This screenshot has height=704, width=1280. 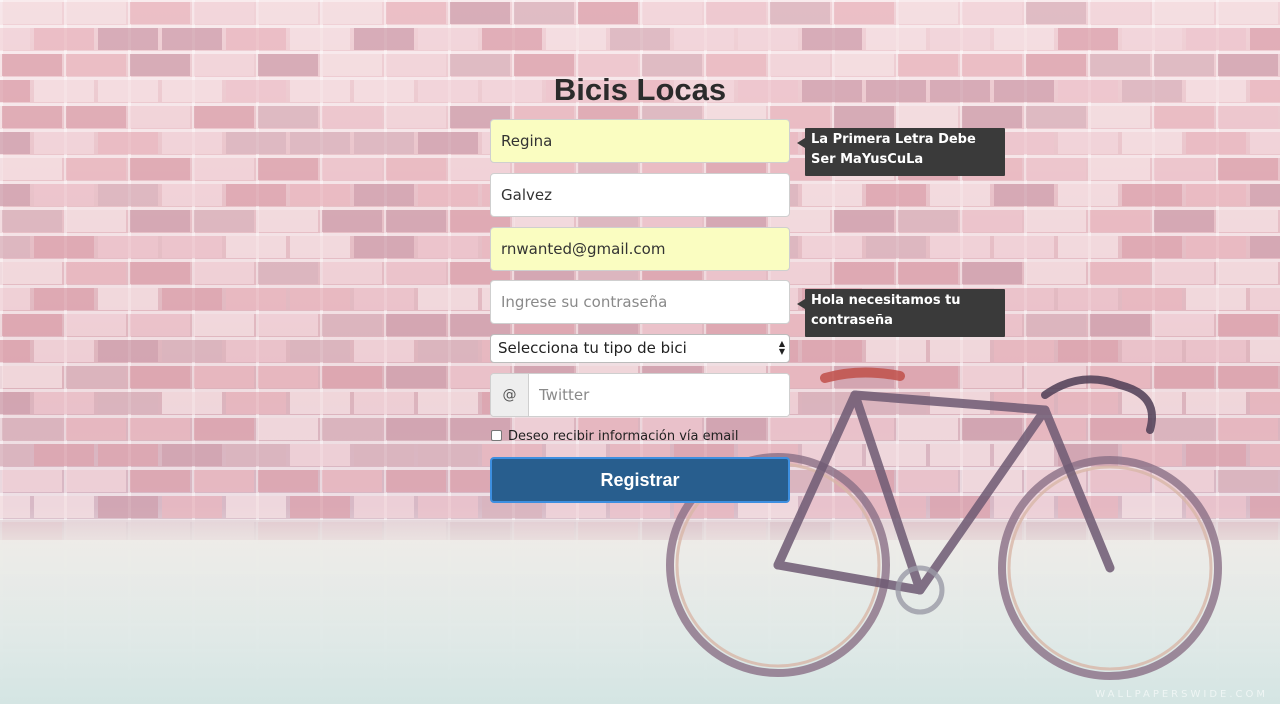 I want to click on register-button: Registrar, so click(x=640, y=480).